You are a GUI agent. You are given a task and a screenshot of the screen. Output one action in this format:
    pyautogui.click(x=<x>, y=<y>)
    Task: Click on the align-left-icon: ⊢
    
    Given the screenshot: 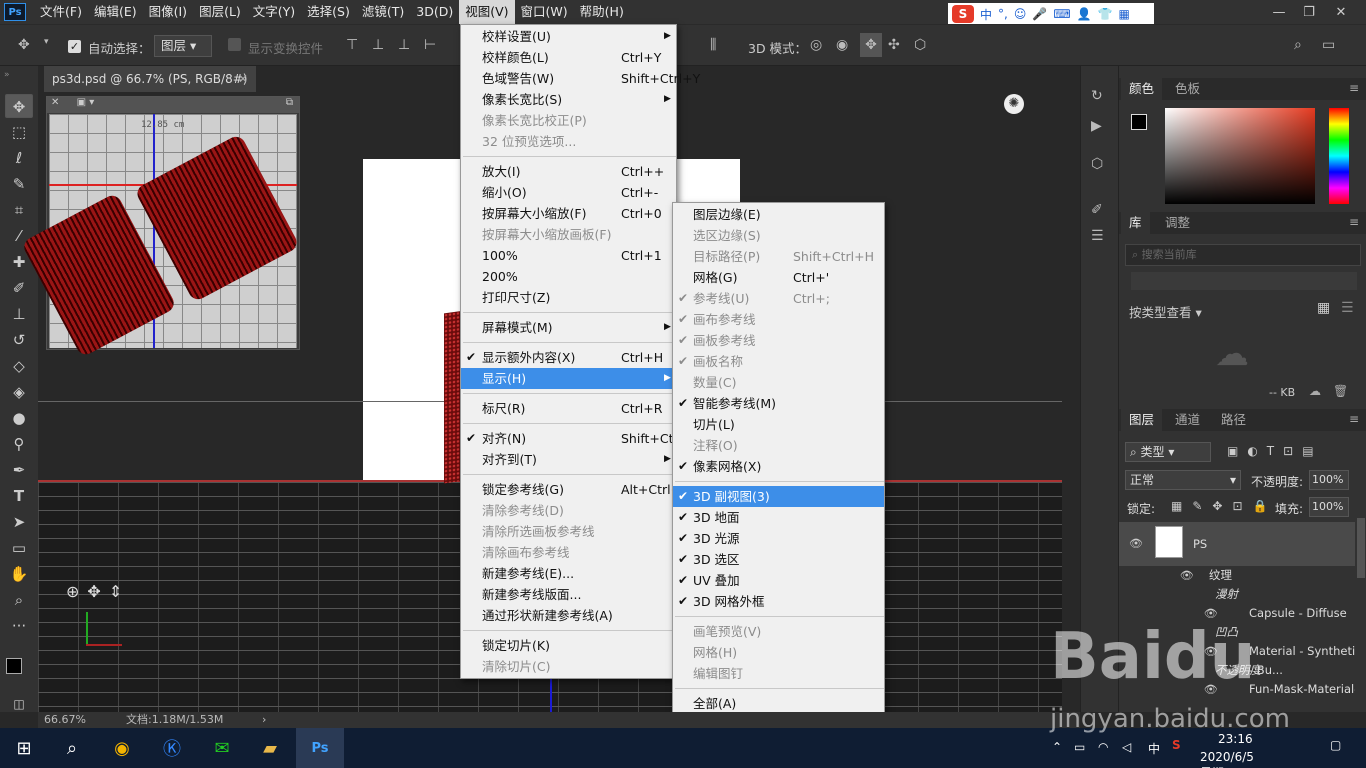 What is the action you would take?
    pyautogui.click(x=430, y=45)
    